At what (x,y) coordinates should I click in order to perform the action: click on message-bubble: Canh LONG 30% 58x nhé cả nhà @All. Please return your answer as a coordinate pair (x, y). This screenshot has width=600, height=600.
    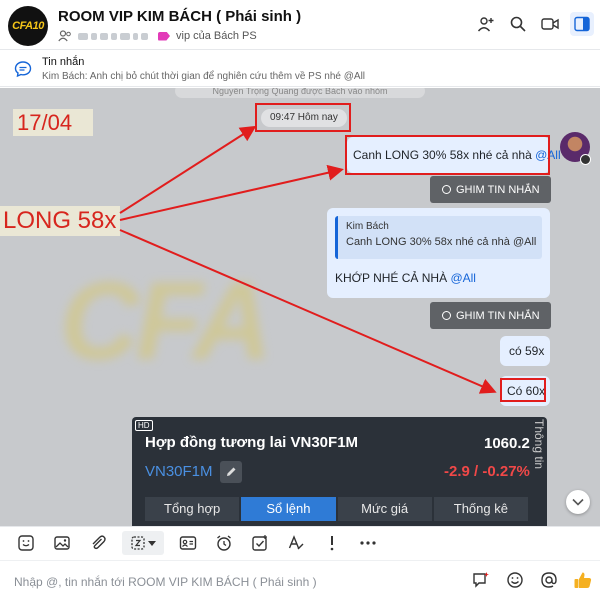
    Looking at the image, I should click on (454, 155).